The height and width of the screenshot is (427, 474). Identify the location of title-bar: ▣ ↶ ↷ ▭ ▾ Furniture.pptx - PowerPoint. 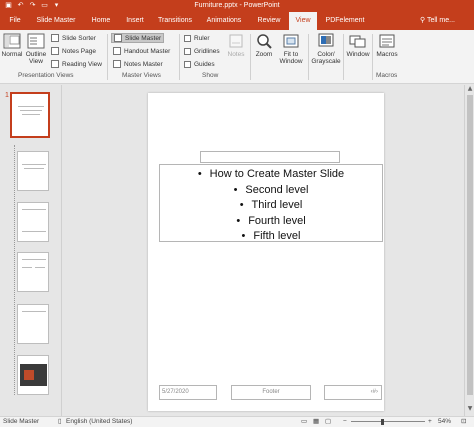
(237, 6).